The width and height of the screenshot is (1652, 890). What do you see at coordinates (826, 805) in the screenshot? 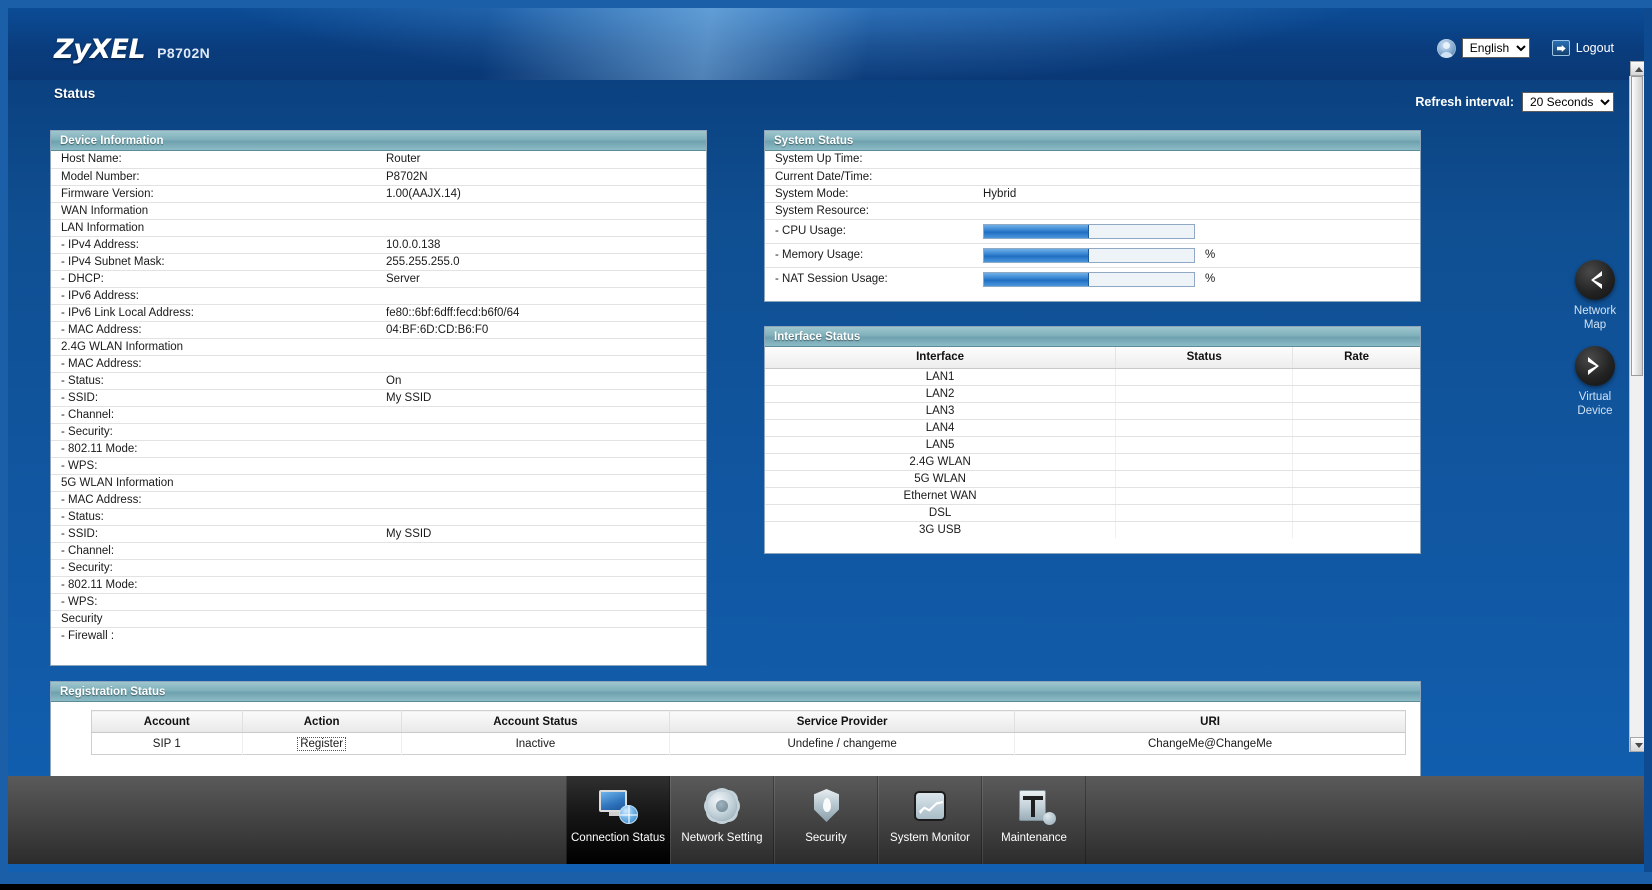
I see `shield-shape` at bounding box center [826, 805].